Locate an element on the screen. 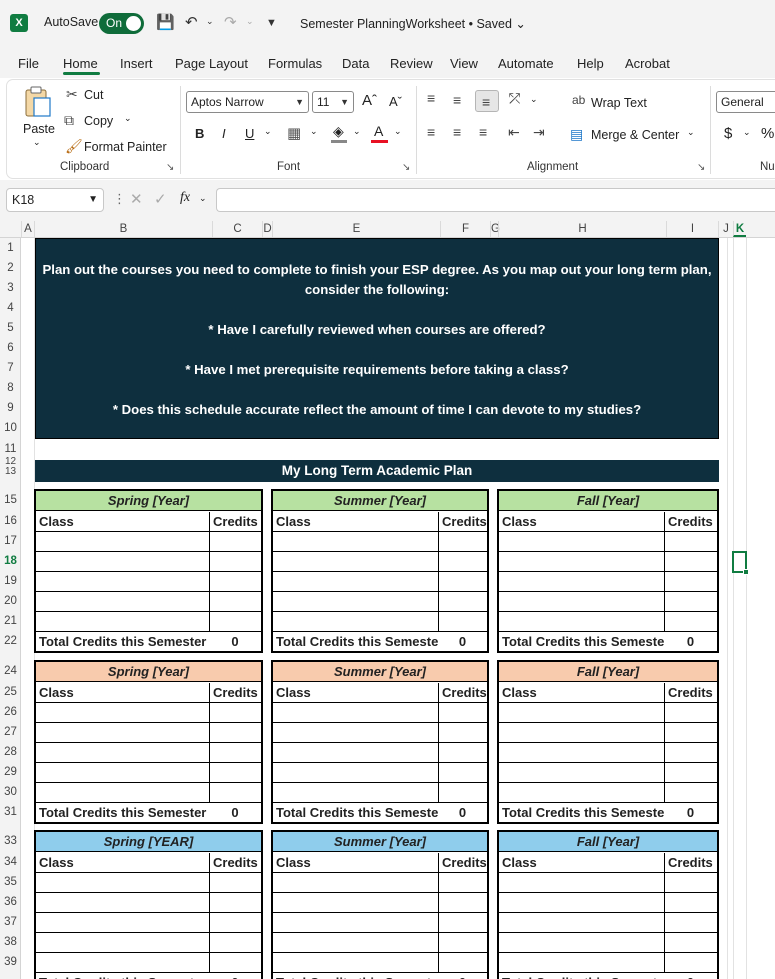  row-header-30: 30 is located at coordinates (10, 792).